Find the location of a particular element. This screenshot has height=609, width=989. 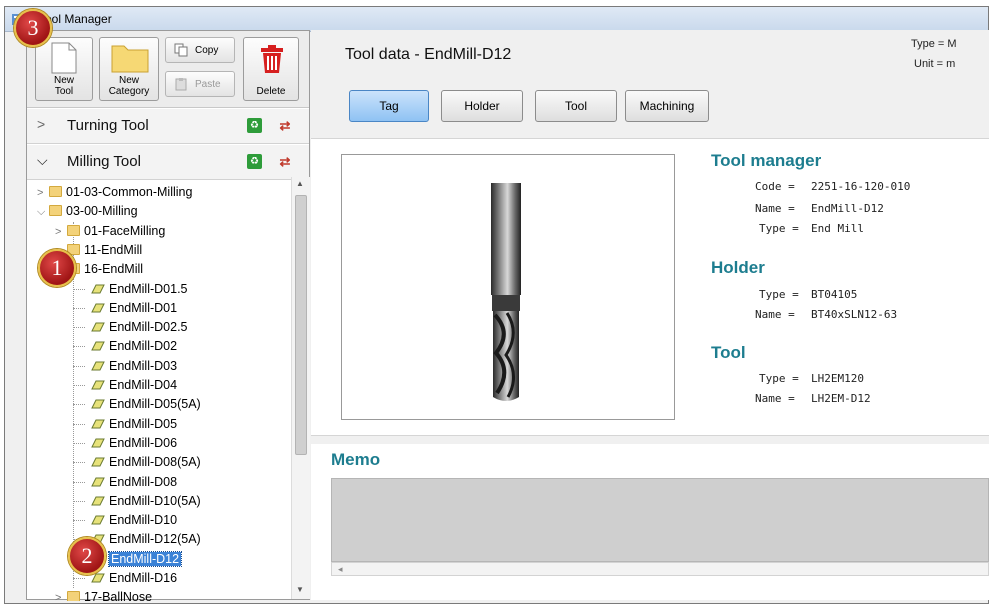

scroll-up-icon: ▲ is located at coordinates (300, 183).